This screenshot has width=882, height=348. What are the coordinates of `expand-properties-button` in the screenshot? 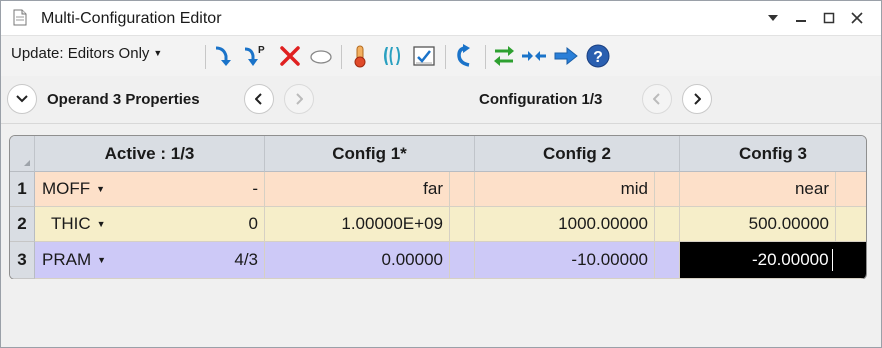 It's located at (22, 99).